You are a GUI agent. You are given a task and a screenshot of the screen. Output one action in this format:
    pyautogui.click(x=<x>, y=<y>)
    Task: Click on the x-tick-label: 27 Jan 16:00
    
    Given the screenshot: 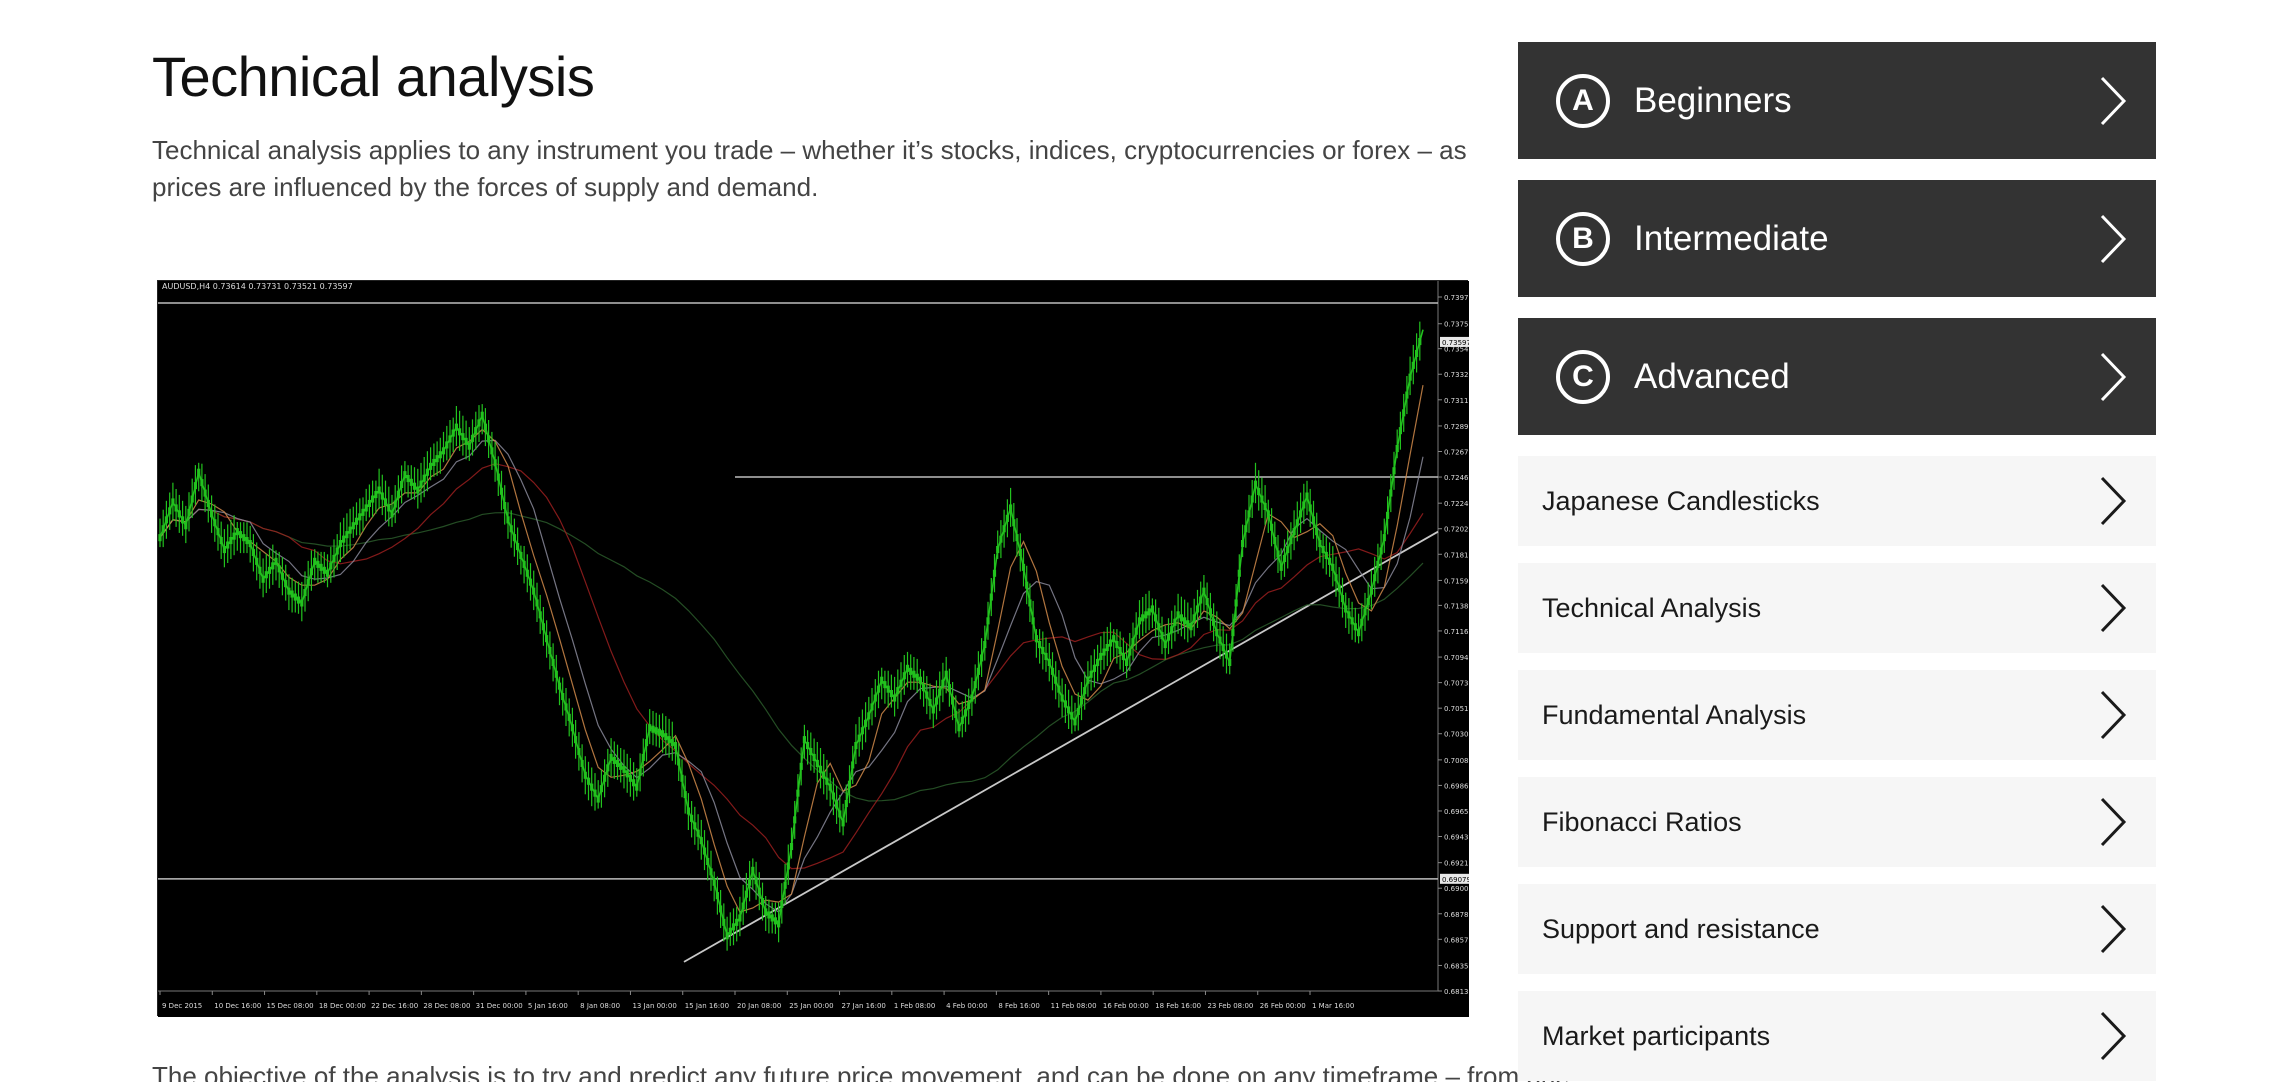 What is the action you would take?
    pyautogui.click(x=864, y=1006)
    